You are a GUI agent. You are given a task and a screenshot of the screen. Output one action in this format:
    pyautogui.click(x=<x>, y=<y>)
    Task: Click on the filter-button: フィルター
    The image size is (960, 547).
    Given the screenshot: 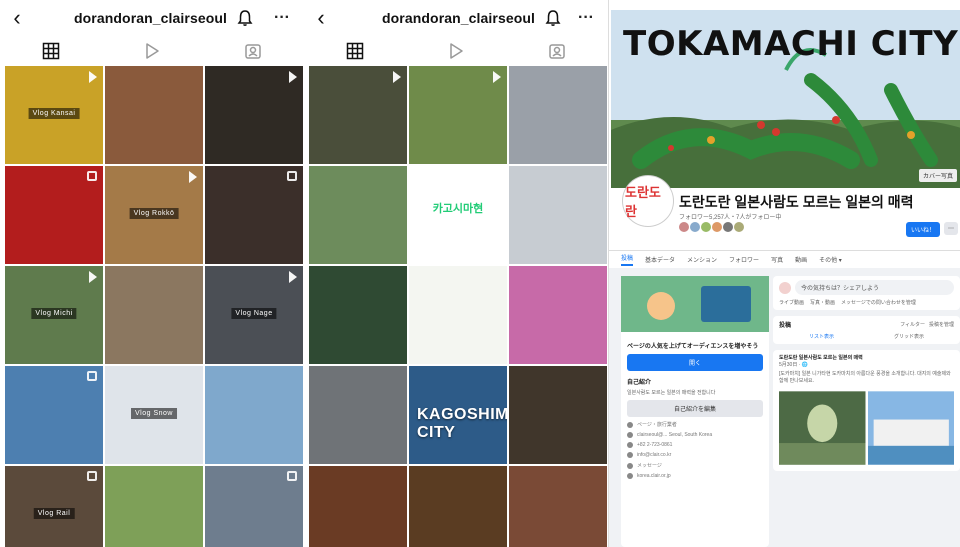 What is the action you would take?
    pyautogui.click(x=912, y=324)
    